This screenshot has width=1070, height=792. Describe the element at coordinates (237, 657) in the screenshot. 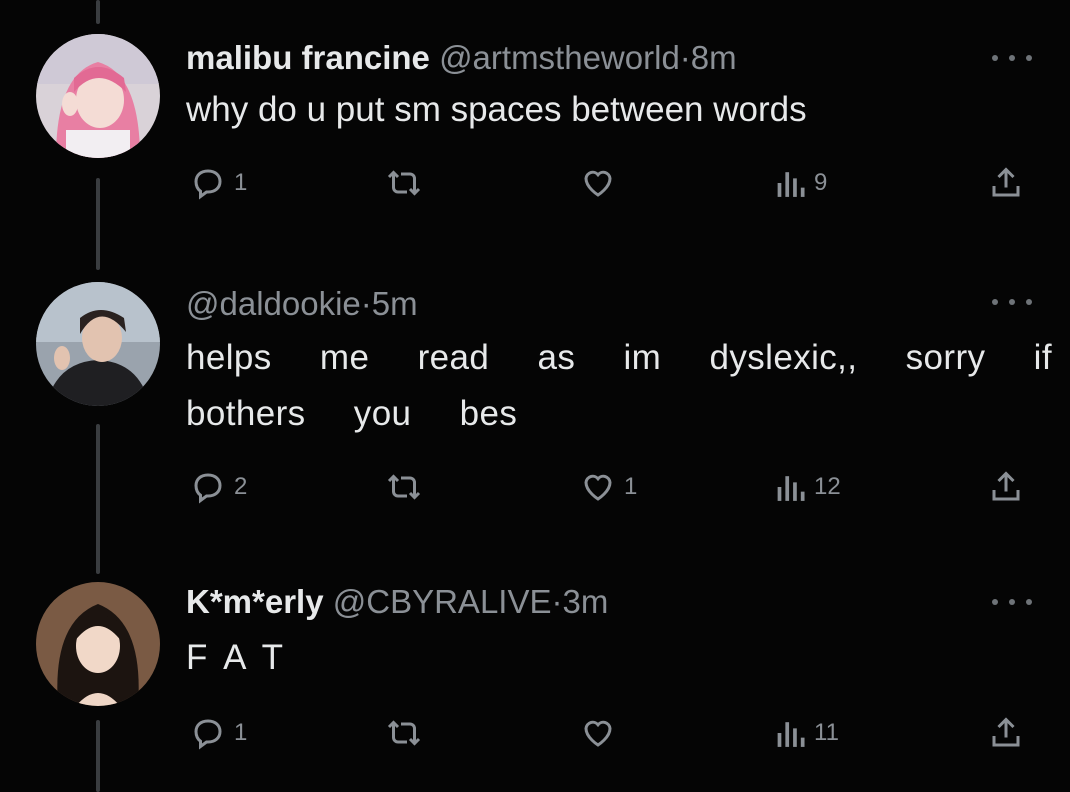

I see `tweet-text-line: F A T` at that location.